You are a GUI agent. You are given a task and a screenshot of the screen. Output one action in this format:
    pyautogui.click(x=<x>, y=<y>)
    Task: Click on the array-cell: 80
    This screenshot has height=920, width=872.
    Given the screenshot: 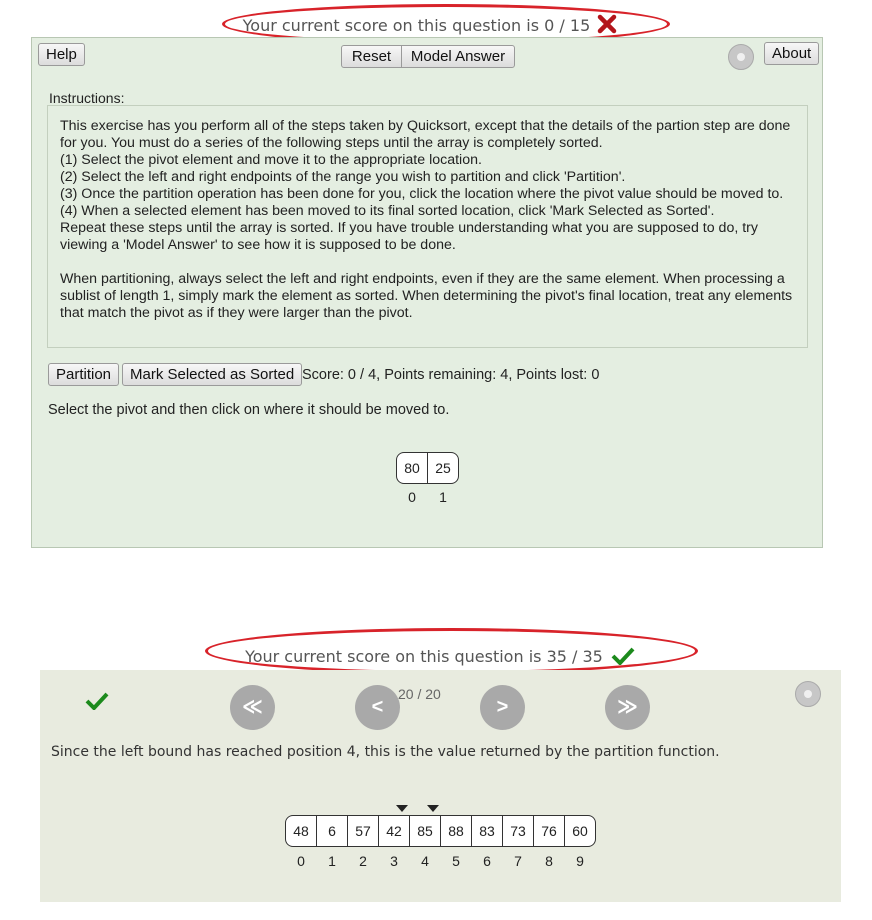 What is the action you would take?
    pyautogui.click(x=412, y=468)
    